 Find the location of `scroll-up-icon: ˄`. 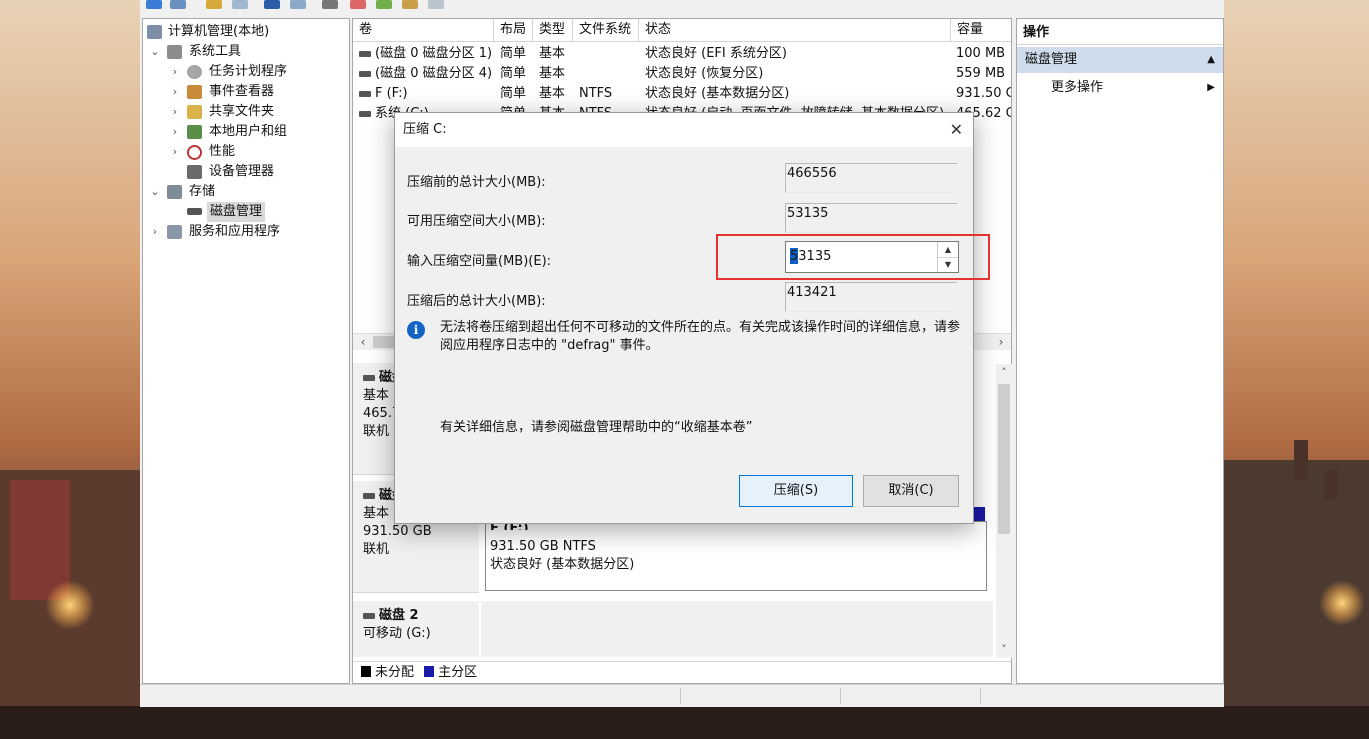

scroll-up-icon: ˄ is located at coordinates (1004, 372).